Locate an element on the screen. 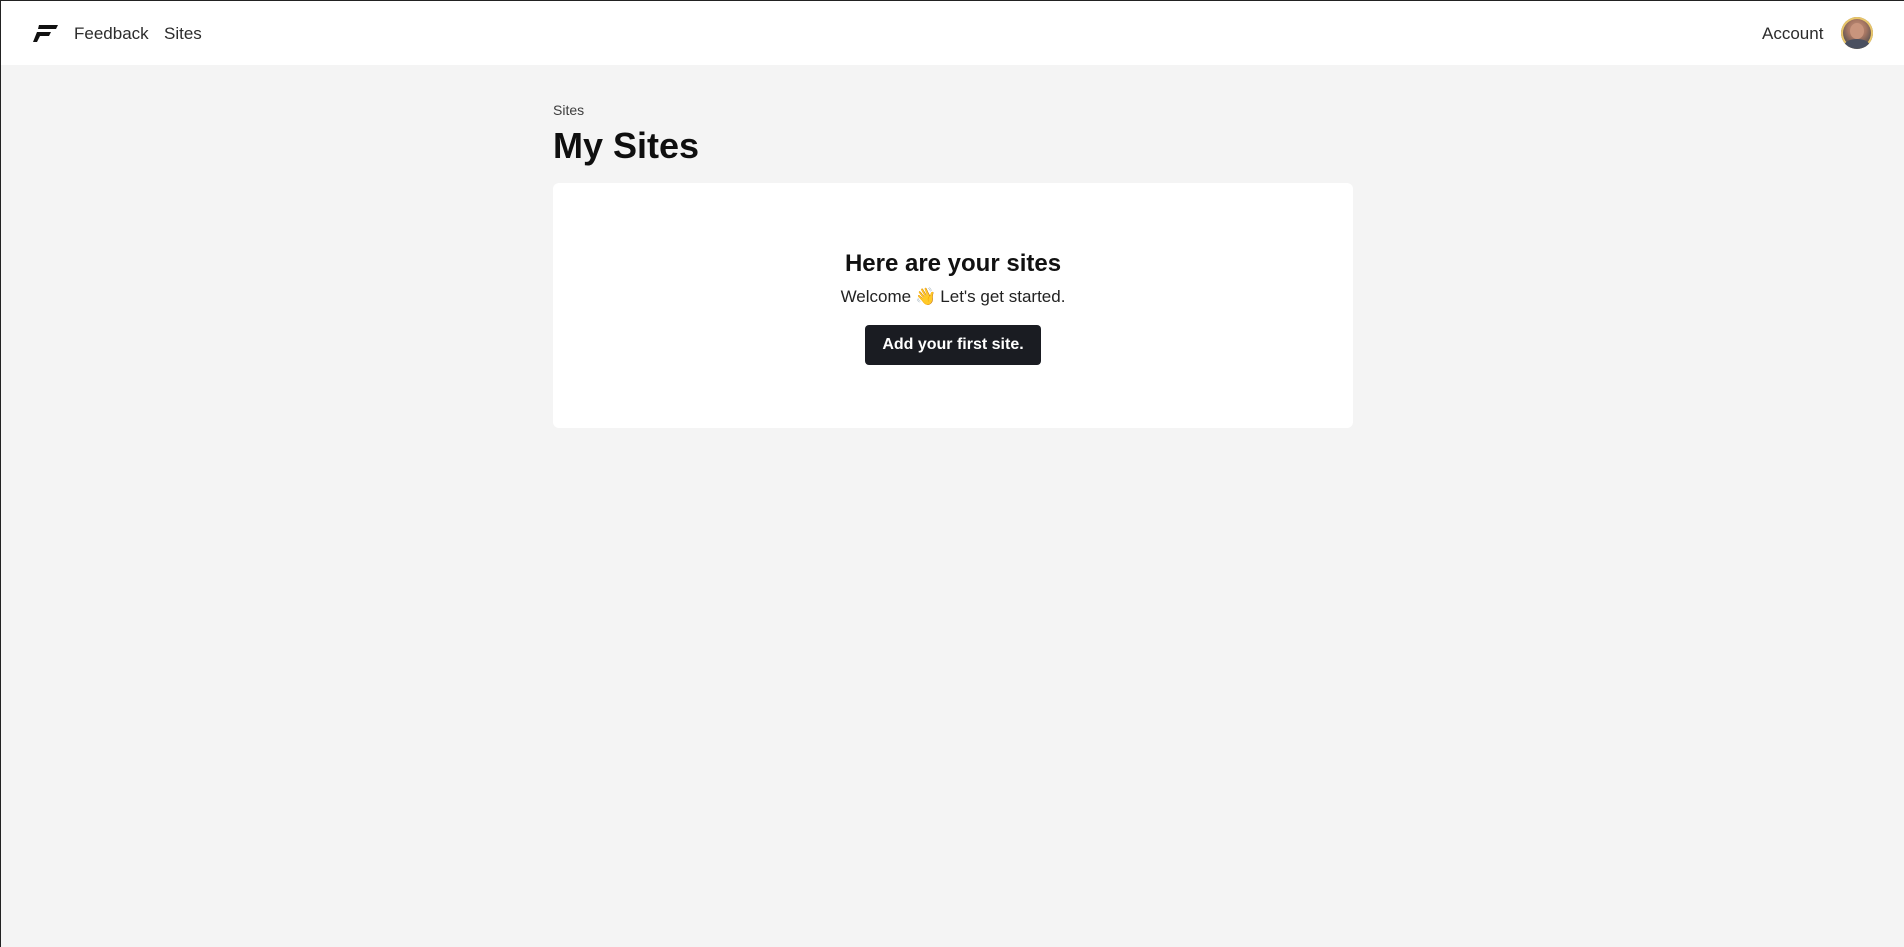 The width and height of the screenshot is (1904, 947). nav-link-feedback: Feedback is located at coordinates (111, 34).